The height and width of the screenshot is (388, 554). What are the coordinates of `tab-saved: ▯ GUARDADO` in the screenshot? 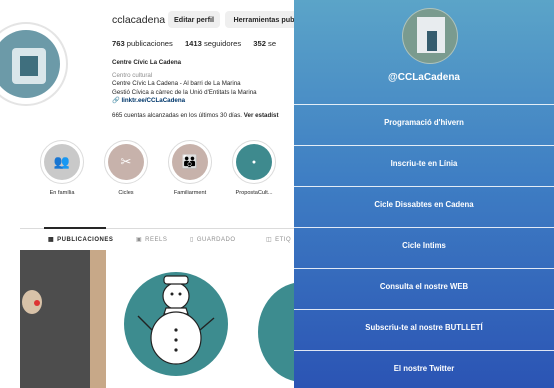 It's located at (212, 239).